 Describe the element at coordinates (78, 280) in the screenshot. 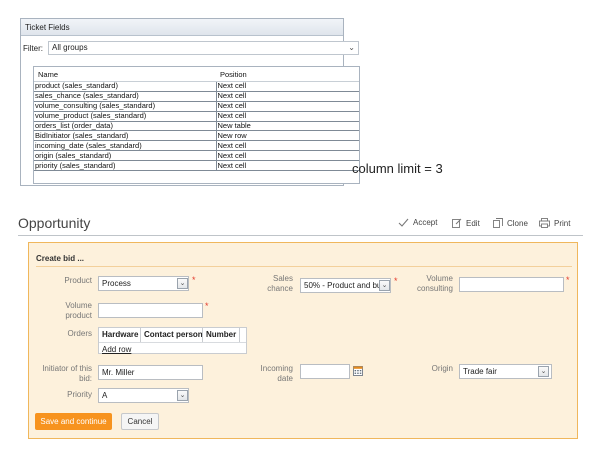

I see `product-label: Product` at that location.